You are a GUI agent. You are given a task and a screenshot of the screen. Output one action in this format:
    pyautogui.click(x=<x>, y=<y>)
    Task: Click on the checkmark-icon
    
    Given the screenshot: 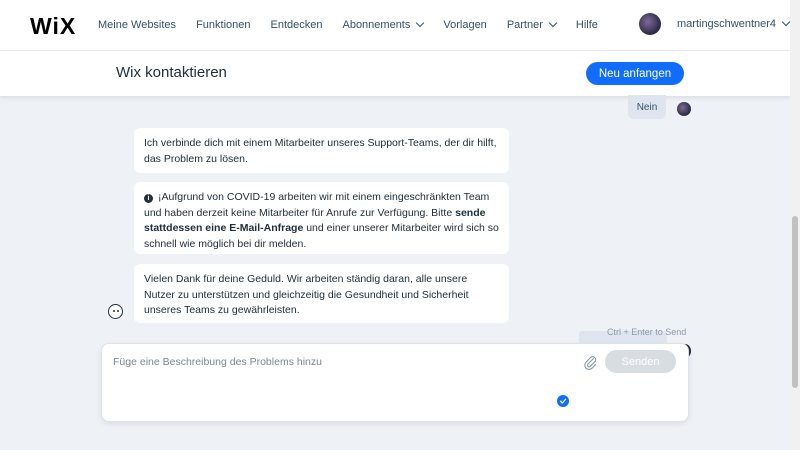 What is the action you would take?
    pyautogui.click(x=563, y=401)
    